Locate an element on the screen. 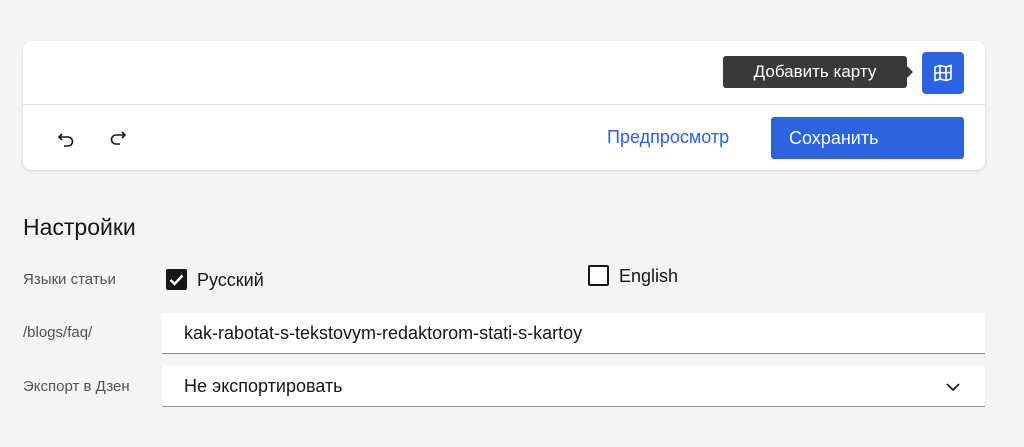 The width and height of the screenshot is (1024, 447). add-map-button is located at coordinates (943, 73).